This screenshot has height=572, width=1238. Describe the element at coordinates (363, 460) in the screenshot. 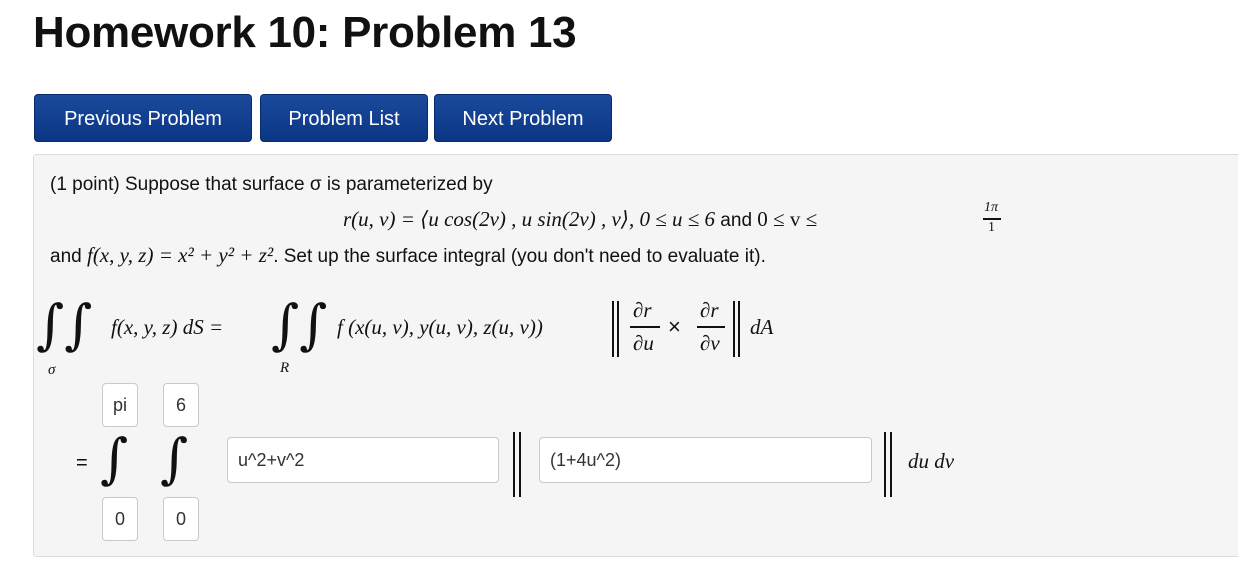

I see `integrand-f-input: u^2+v^2` at that location.